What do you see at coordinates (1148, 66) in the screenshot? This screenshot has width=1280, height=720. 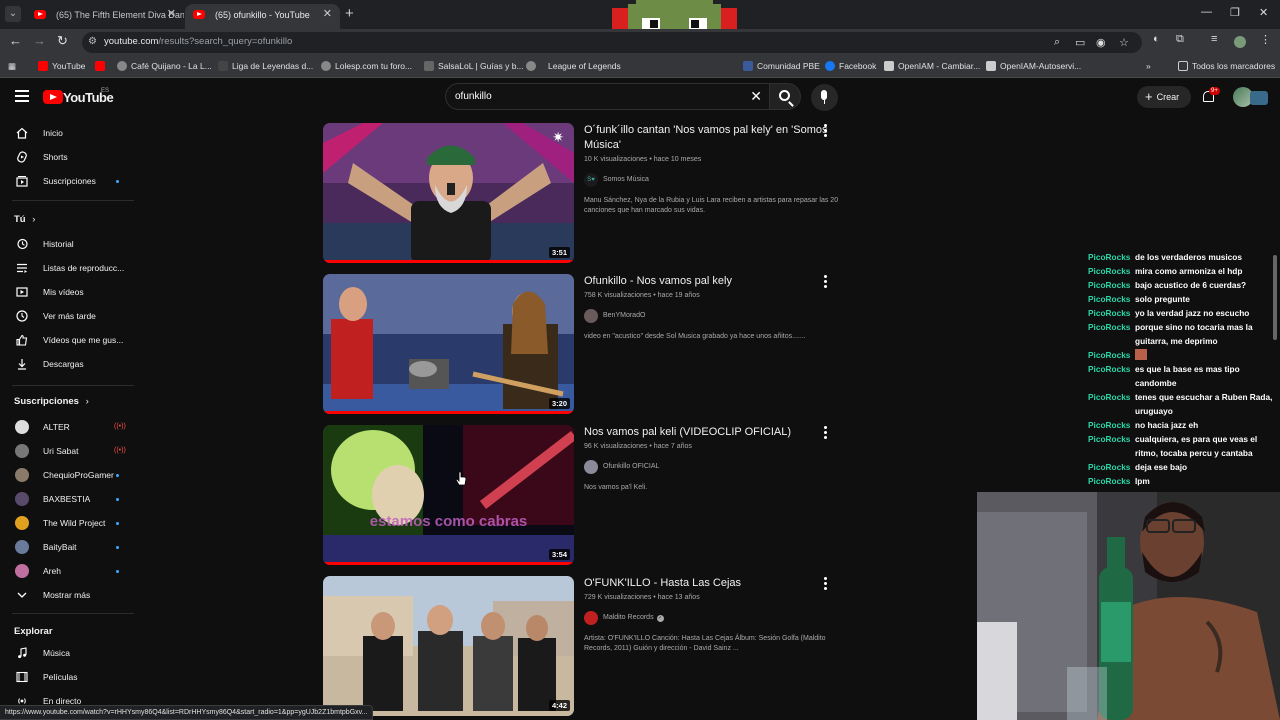 I see `more-bookmarks-icon: »` at bounding box center [1148, 66].